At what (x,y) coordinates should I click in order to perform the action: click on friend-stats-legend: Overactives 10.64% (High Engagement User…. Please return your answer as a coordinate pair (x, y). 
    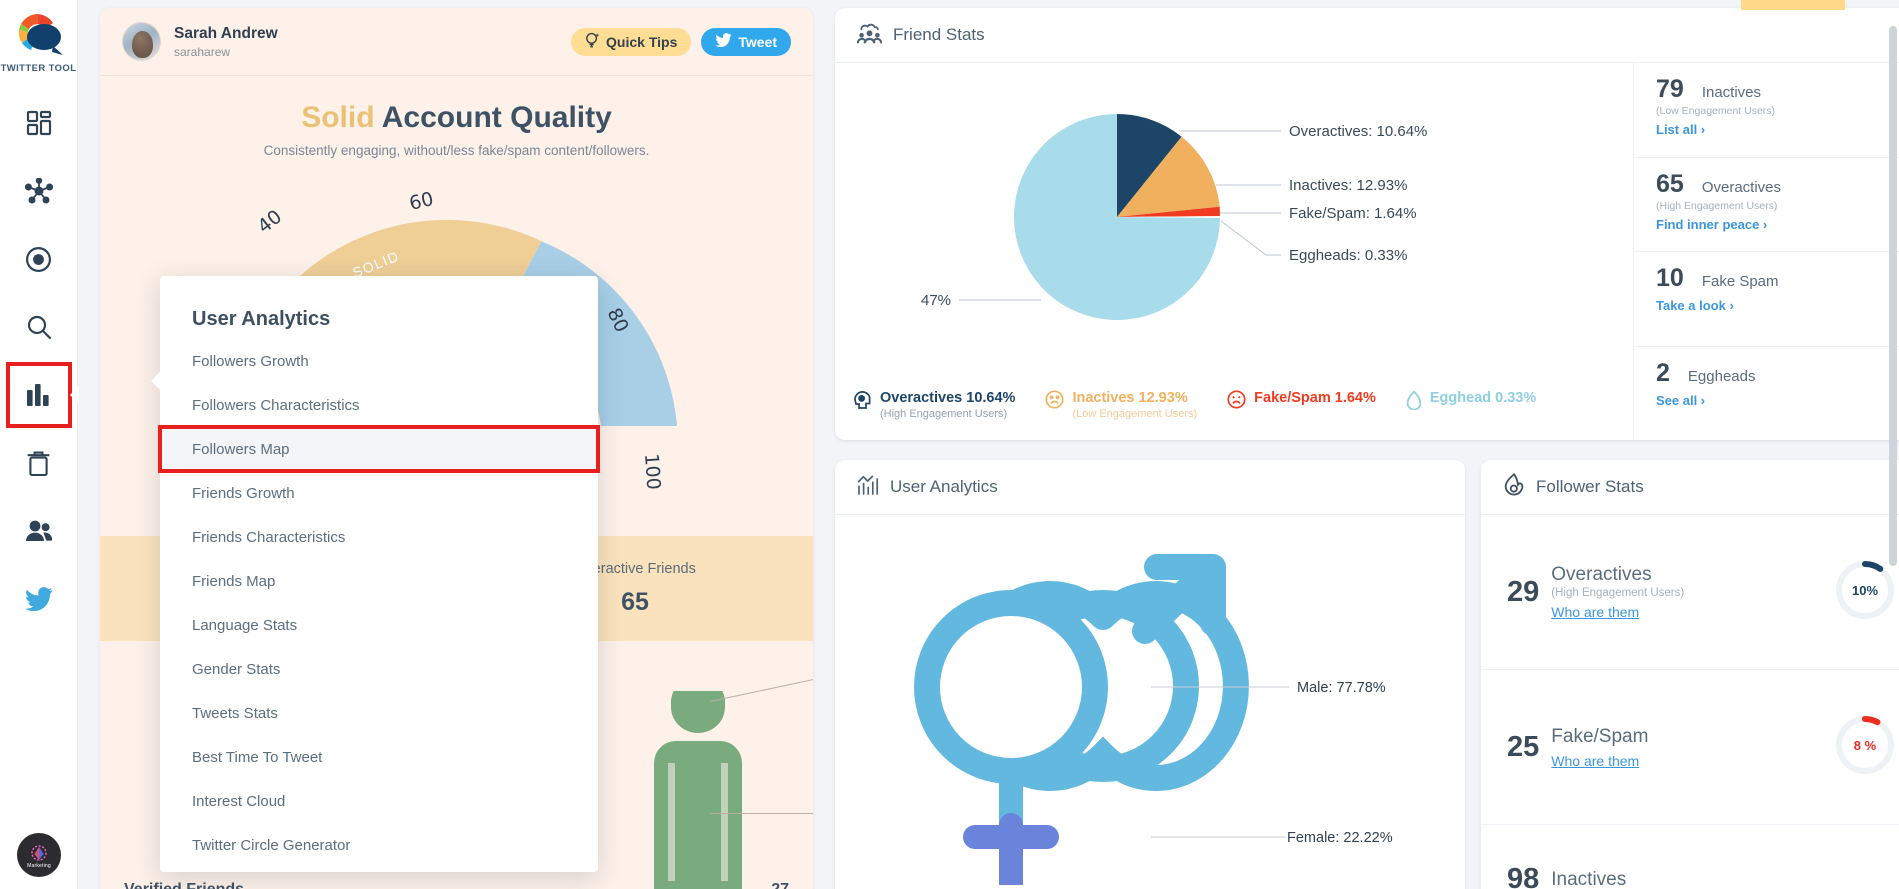
    Looking at the image, I should click on (1234, 405).